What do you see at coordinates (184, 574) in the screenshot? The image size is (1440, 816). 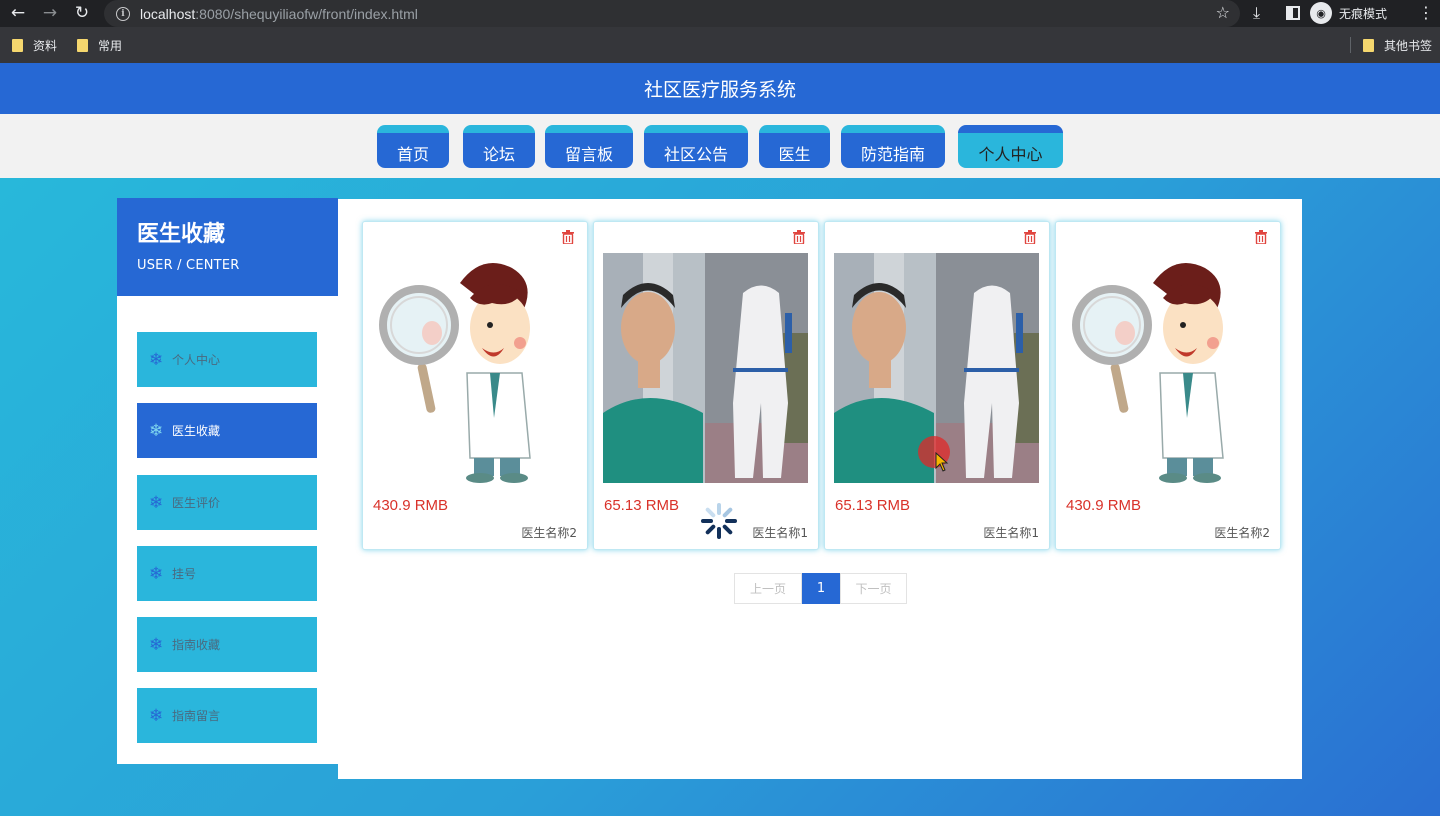 I see `sidebar-item-label: 挂号` at bounding box center [184, 574].